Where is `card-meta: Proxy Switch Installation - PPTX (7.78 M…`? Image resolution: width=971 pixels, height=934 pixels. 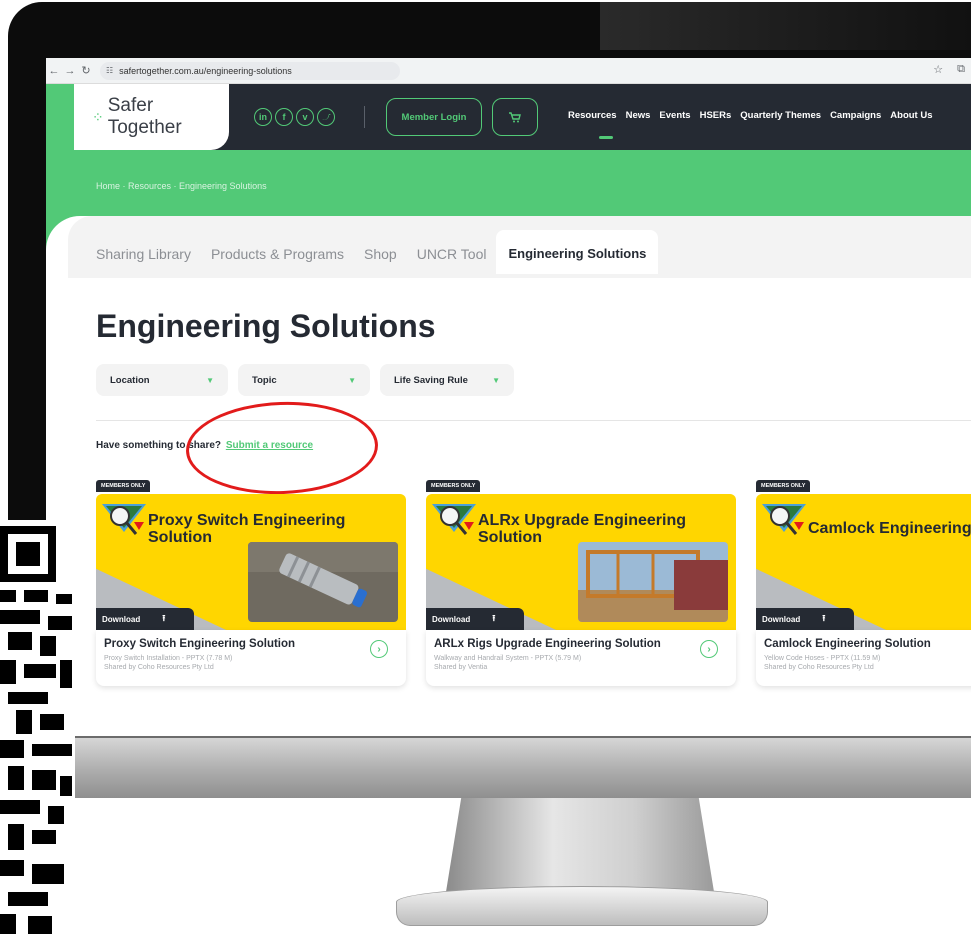
card-meta: Proxy Switch Installation - PPTX (7.78 M… is located at coordinates (168, 663).